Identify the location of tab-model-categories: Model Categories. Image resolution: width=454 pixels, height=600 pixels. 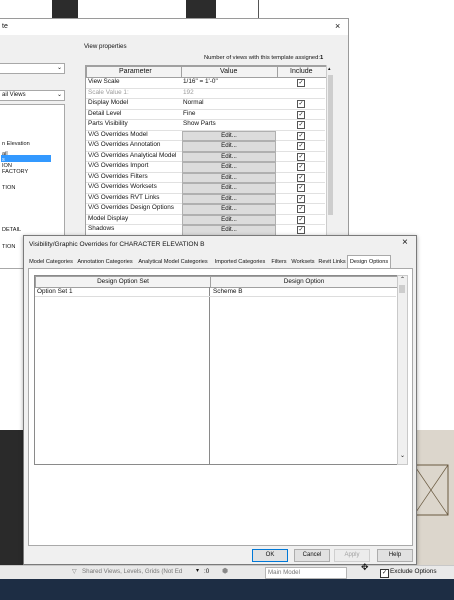
(51, 262).